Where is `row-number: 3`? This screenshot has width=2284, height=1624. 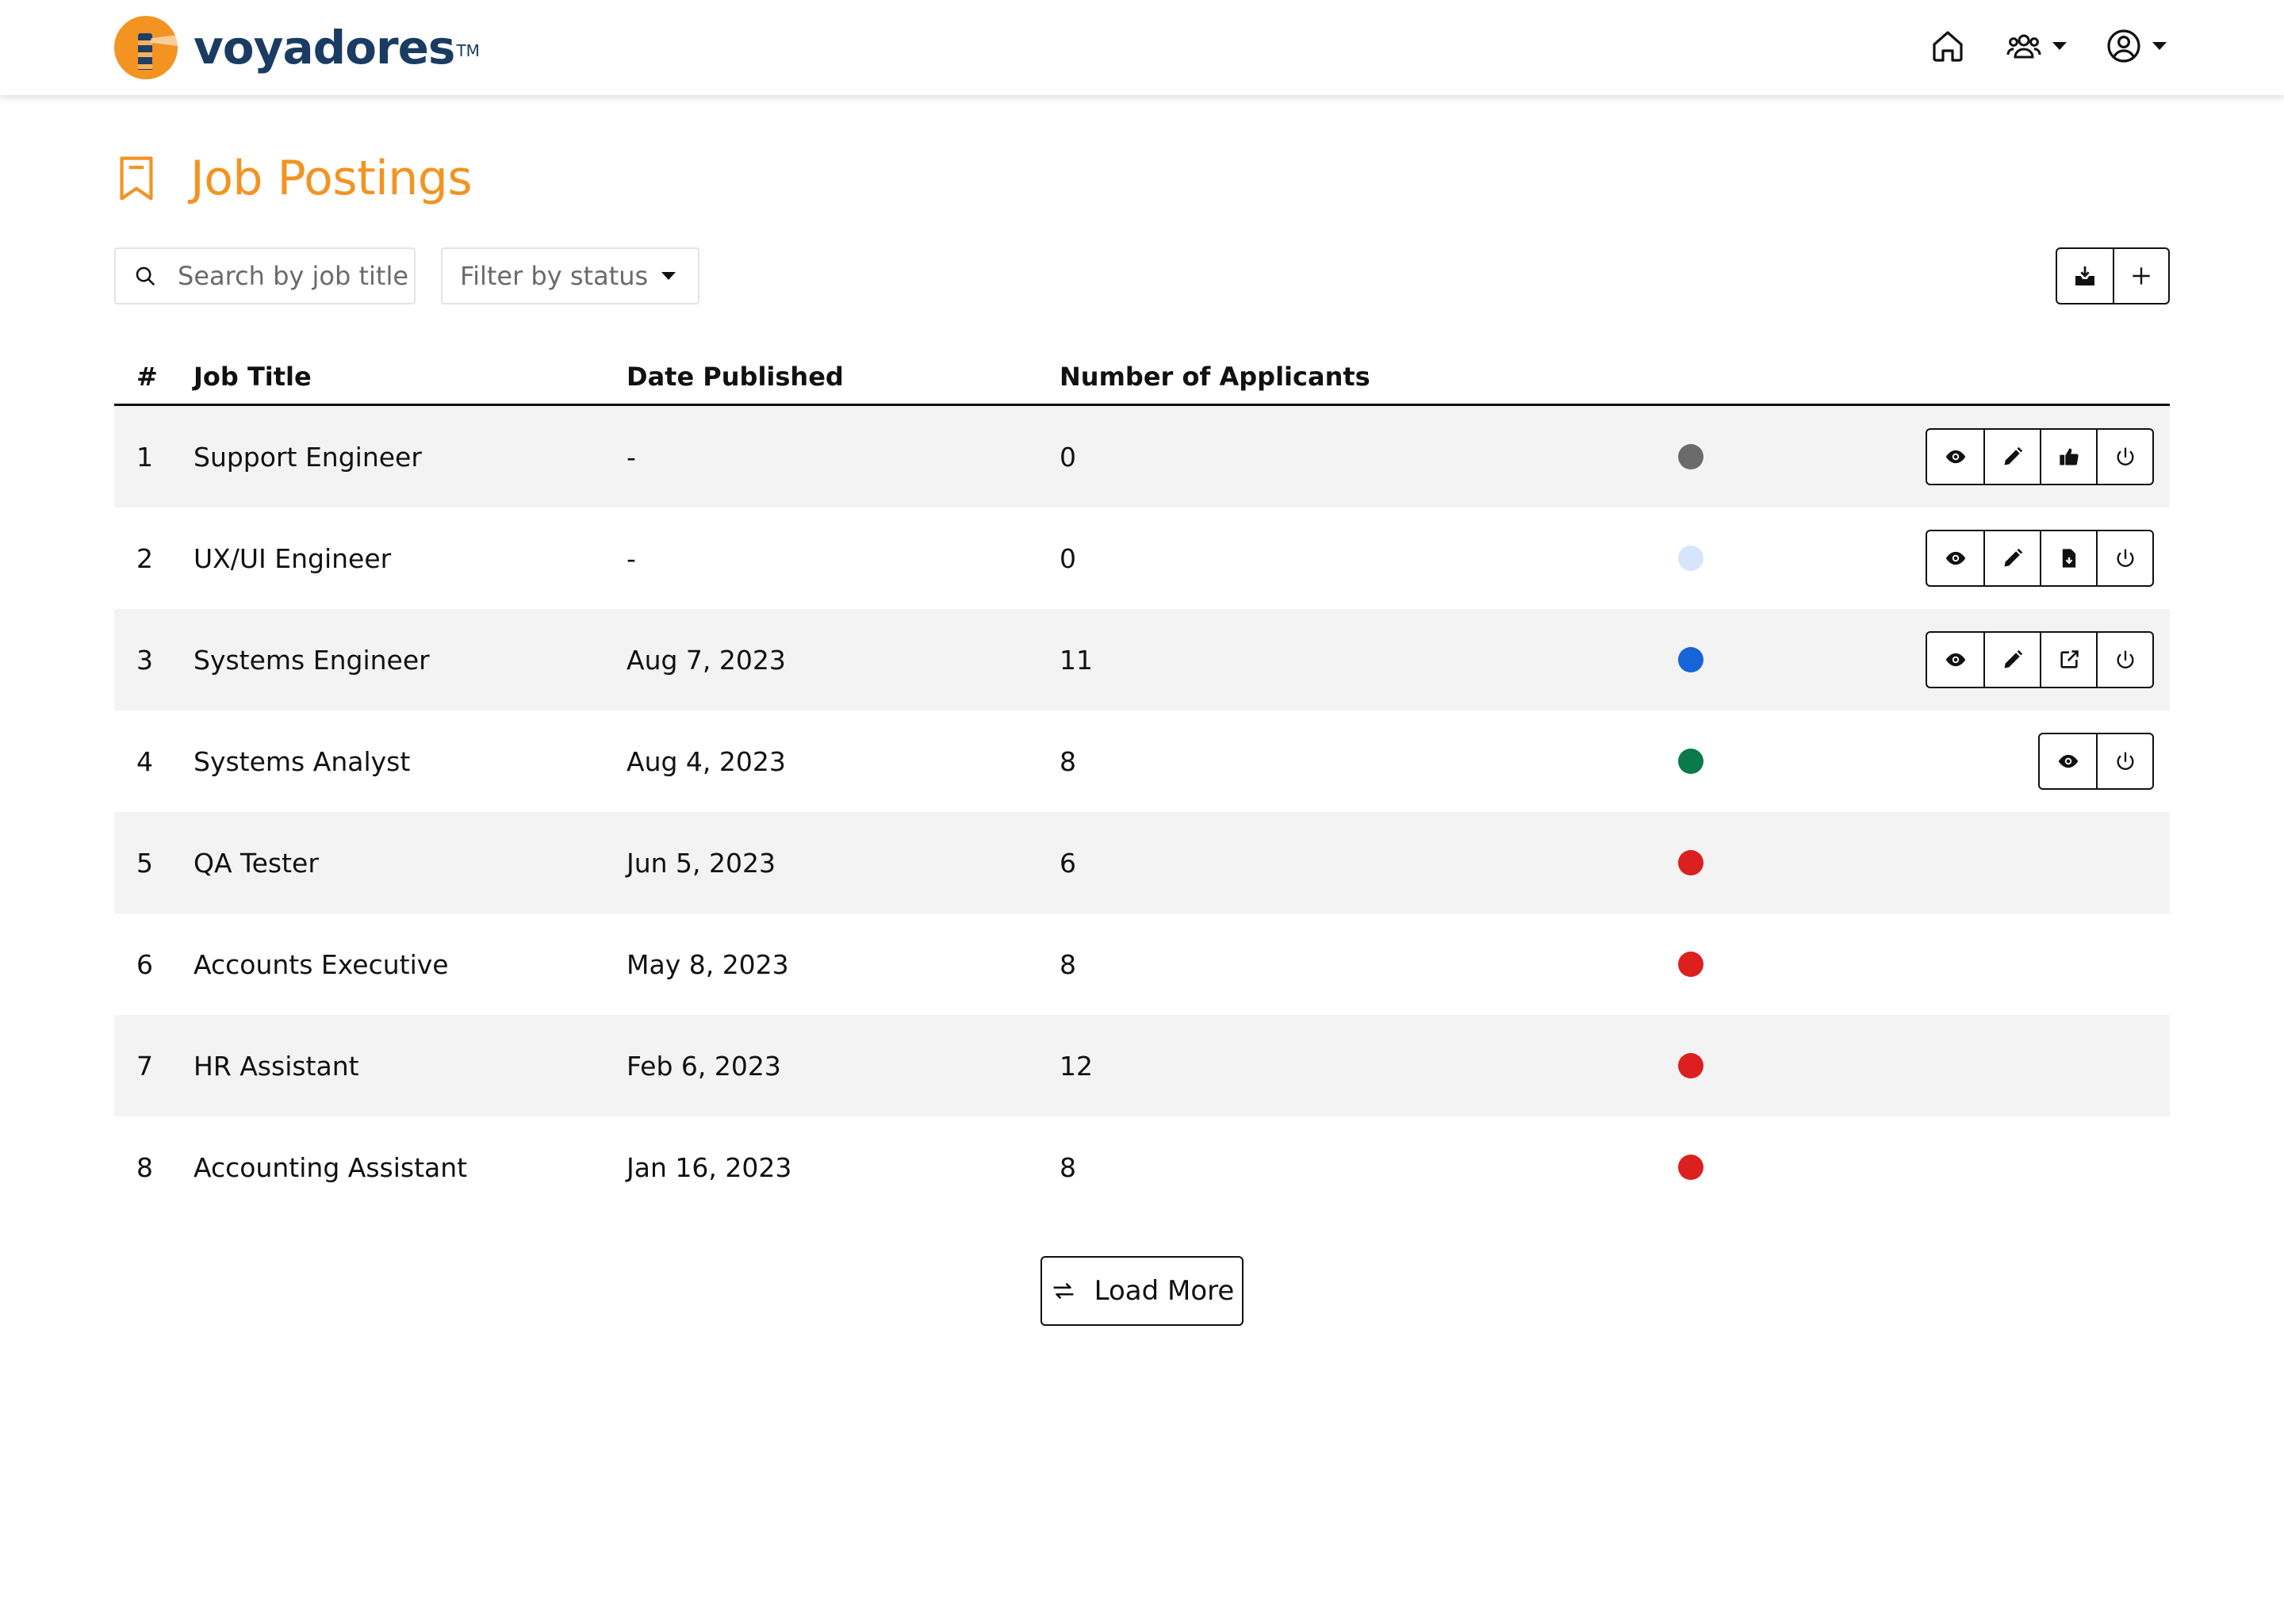 row-number: 3 is located at coordinates (144, 660).